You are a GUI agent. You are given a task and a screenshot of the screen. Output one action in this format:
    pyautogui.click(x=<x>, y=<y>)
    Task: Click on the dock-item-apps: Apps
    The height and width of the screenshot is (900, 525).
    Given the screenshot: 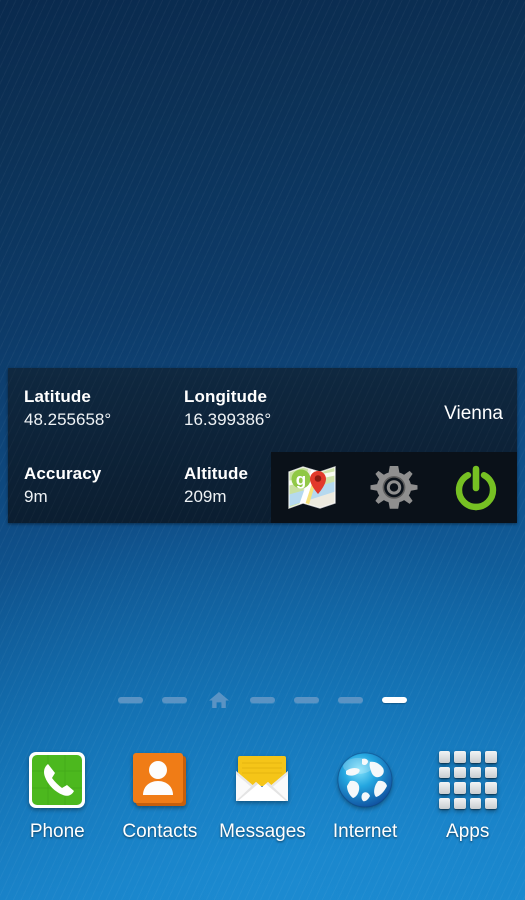 What is the action you would take?
    pyautogui.click(x=467, y=795)
    